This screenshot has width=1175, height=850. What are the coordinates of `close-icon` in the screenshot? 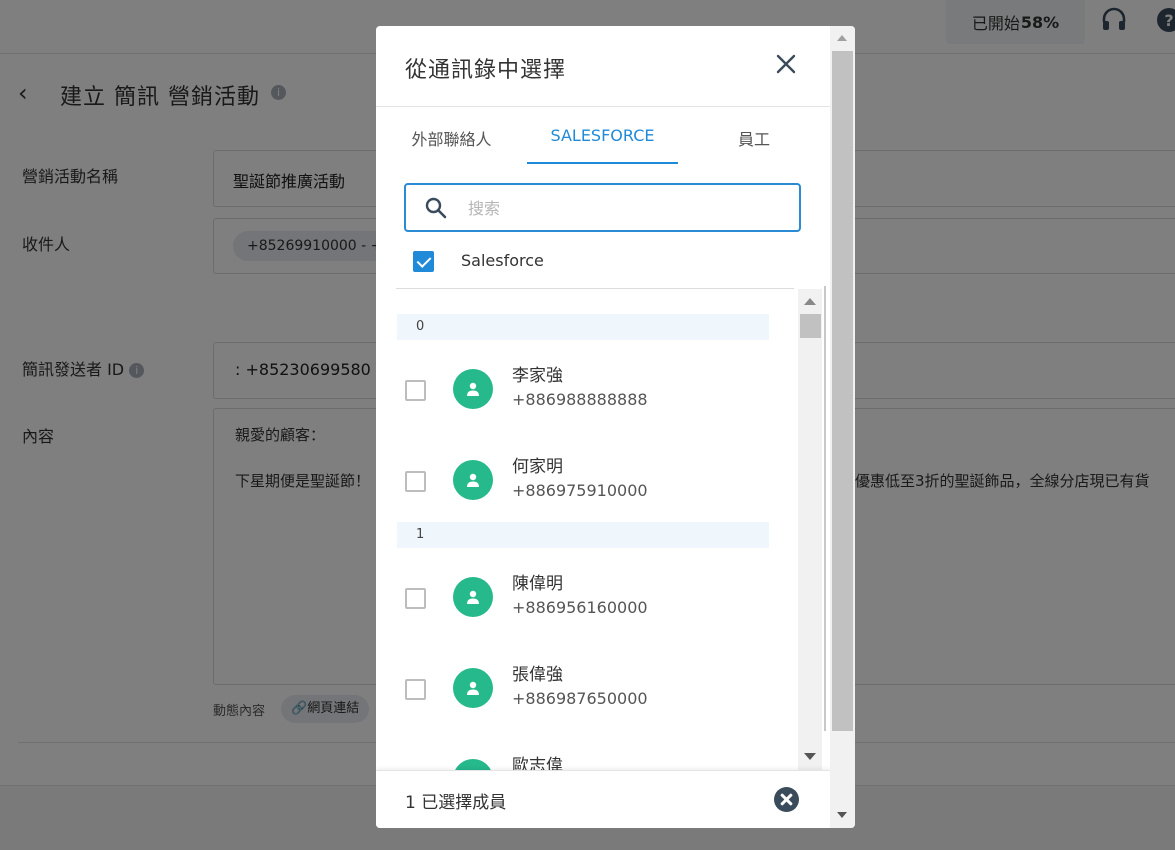 It's located at (786, 64).